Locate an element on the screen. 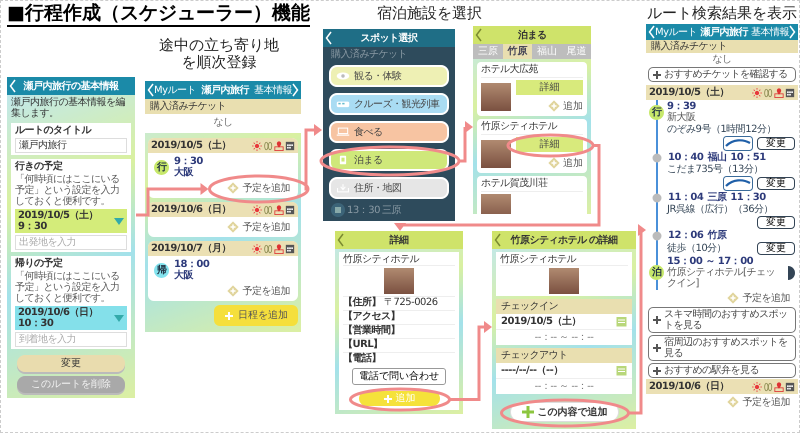  submit-button: この内容で追加 is located at coordinates (564, 412).